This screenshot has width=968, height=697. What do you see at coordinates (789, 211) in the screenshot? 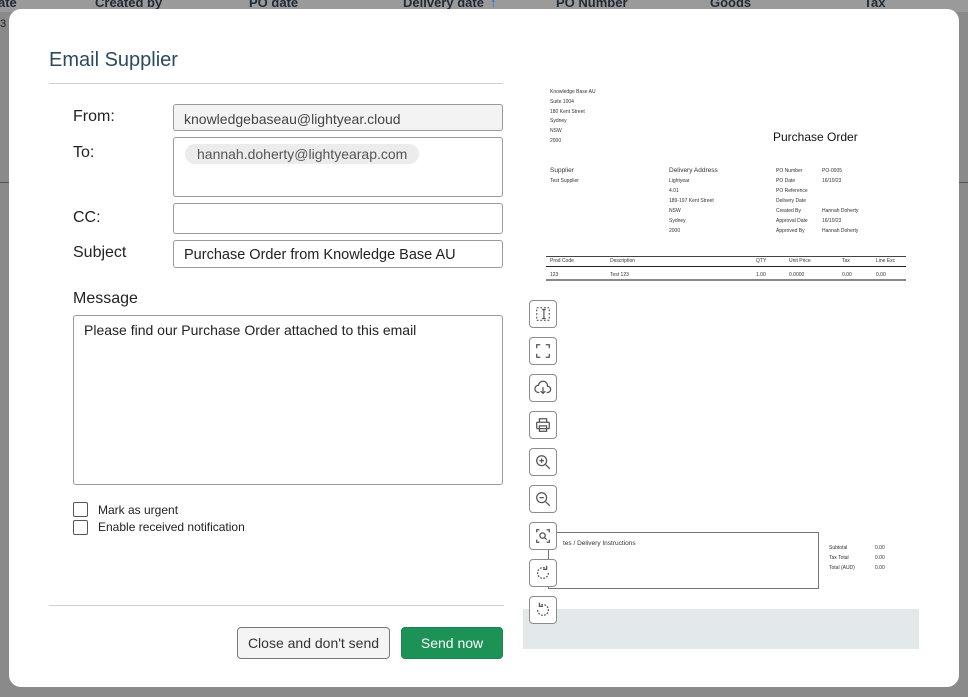
I see `meta-label: Created By` at bounding box center [789, 211].